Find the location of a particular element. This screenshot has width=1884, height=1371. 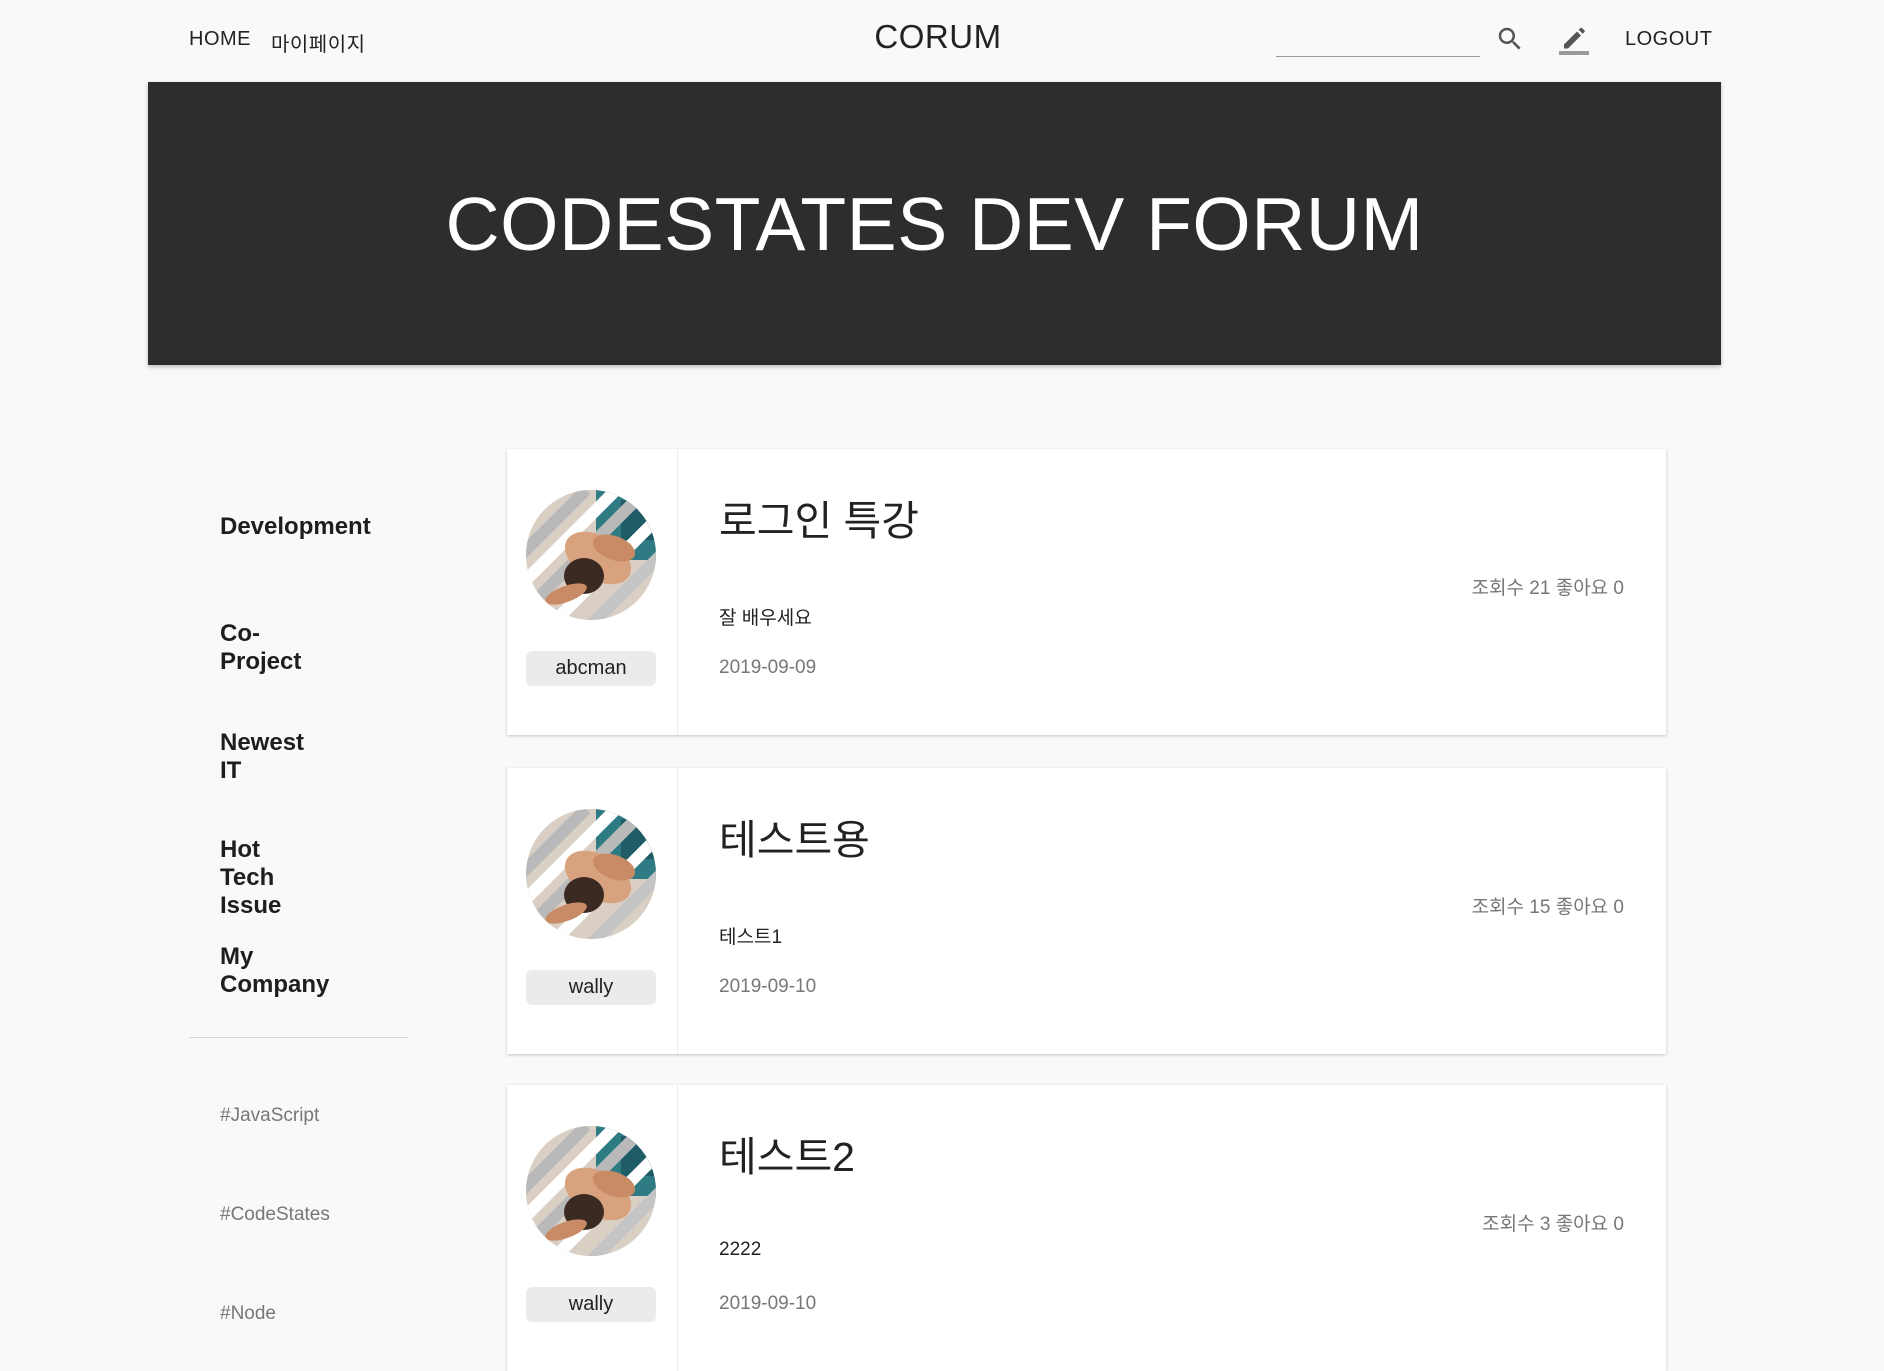

post-title: 테스트2 is located at coordinates (787, 1157).